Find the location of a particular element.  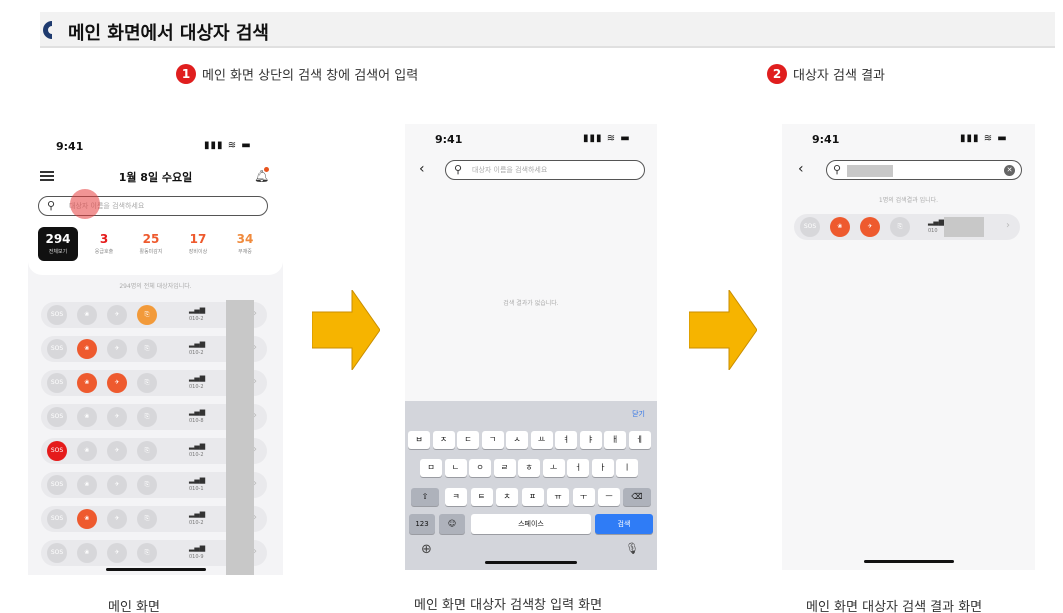

keyboard-key: ㄹ is located at coordinates (504, 468).